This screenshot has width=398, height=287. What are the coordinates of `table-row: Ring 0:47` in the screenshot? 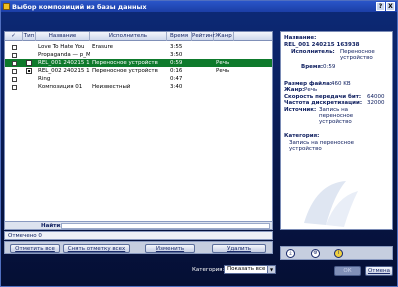 It's located at (138, 79).